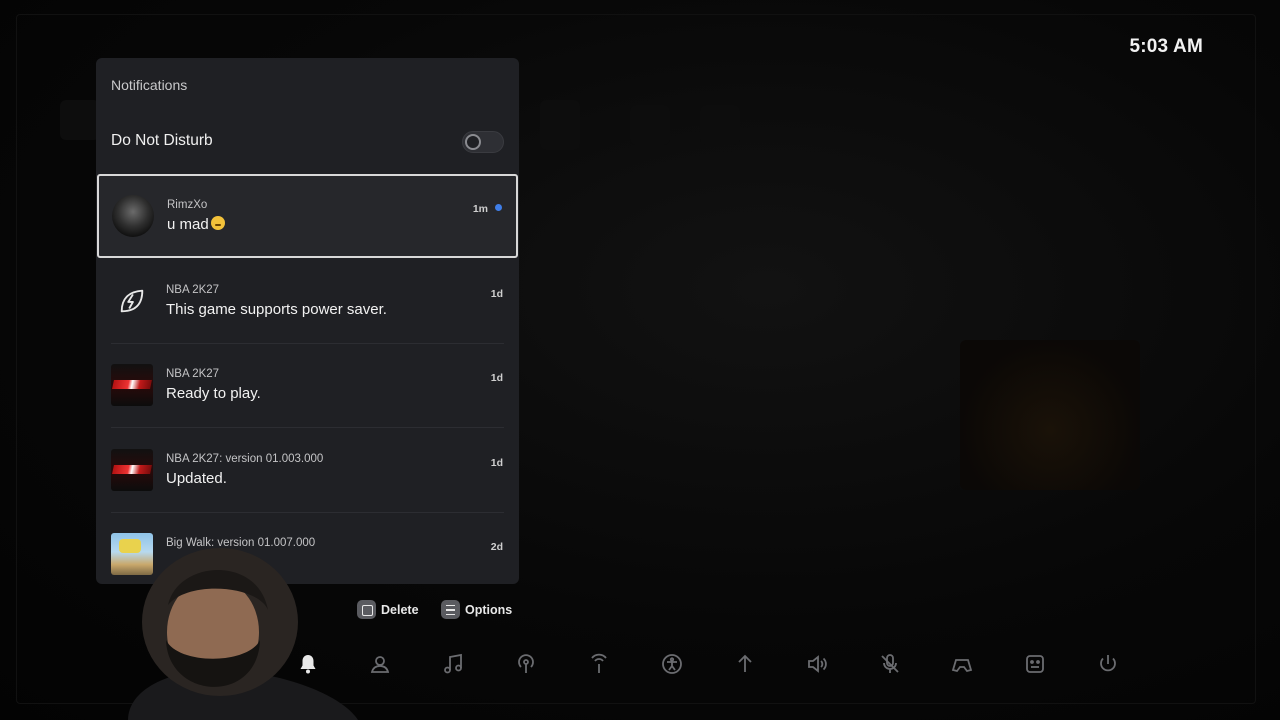  What do you see at coordinates (745, 664) in the screenshot?
I see `network-warning-icon` at bounding box center [745, 664].